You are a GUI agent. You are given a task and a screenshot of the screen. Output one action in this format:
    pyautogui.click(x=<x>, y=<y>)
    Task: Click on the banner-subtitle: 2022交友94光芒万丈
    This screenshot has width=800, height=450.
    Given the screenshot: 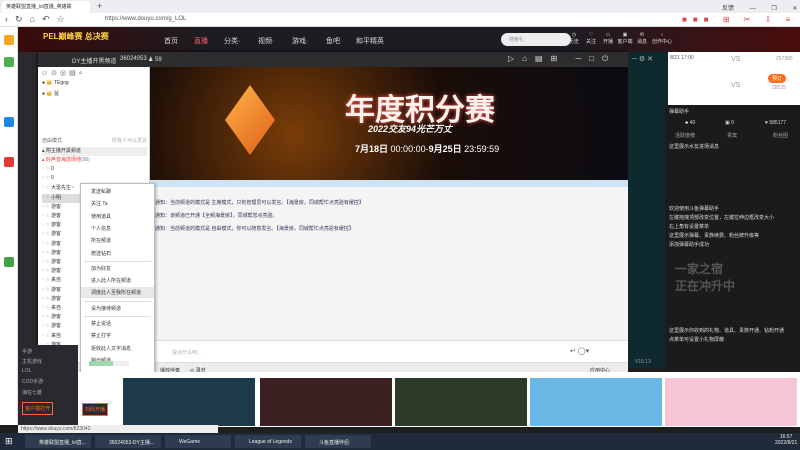 What is the action you would take?
    pyautogui.click(x=410, y=129)
    